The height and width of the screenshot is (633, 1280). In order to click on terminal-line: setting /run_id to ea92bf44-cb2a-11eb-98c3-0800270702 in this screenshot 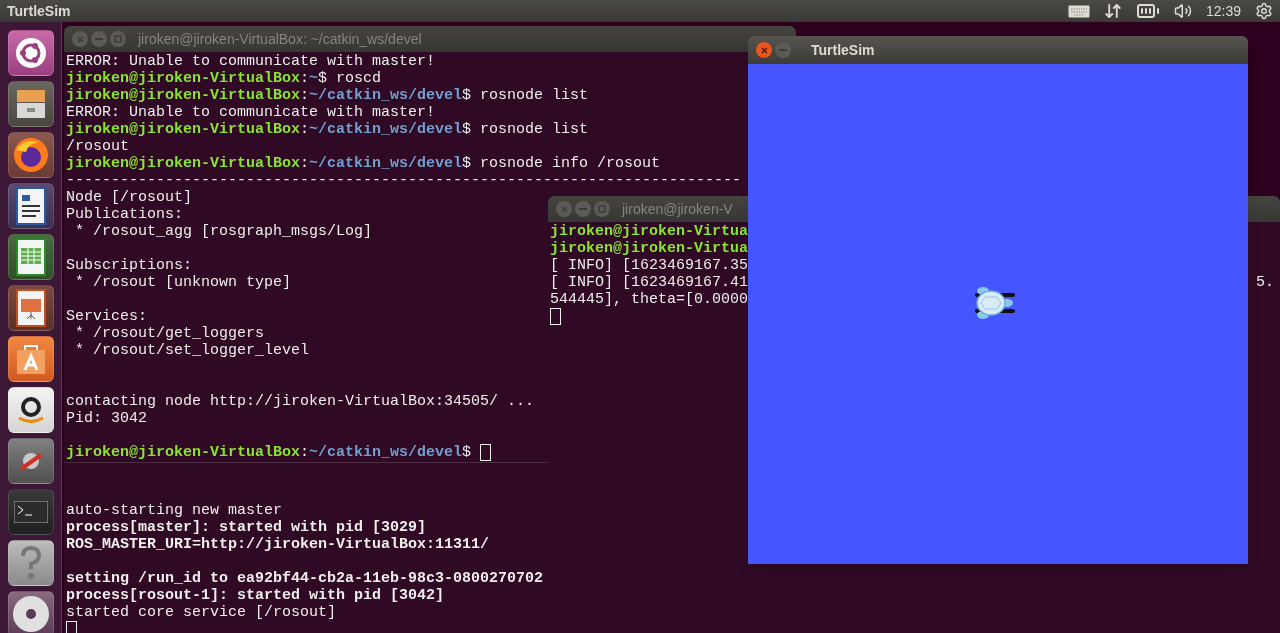, I will do `click(305, 578)`.